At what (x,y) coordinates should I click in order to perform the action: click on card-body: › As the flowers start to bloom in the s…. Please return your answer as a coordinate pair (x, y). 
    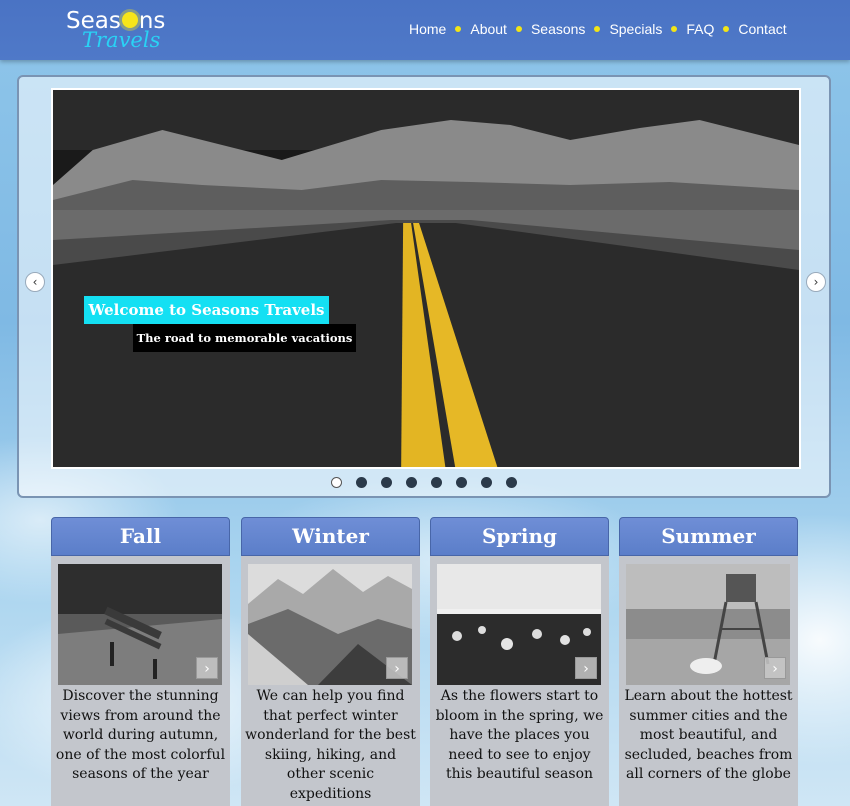
    Looking at the image, I should click on (519, 681).